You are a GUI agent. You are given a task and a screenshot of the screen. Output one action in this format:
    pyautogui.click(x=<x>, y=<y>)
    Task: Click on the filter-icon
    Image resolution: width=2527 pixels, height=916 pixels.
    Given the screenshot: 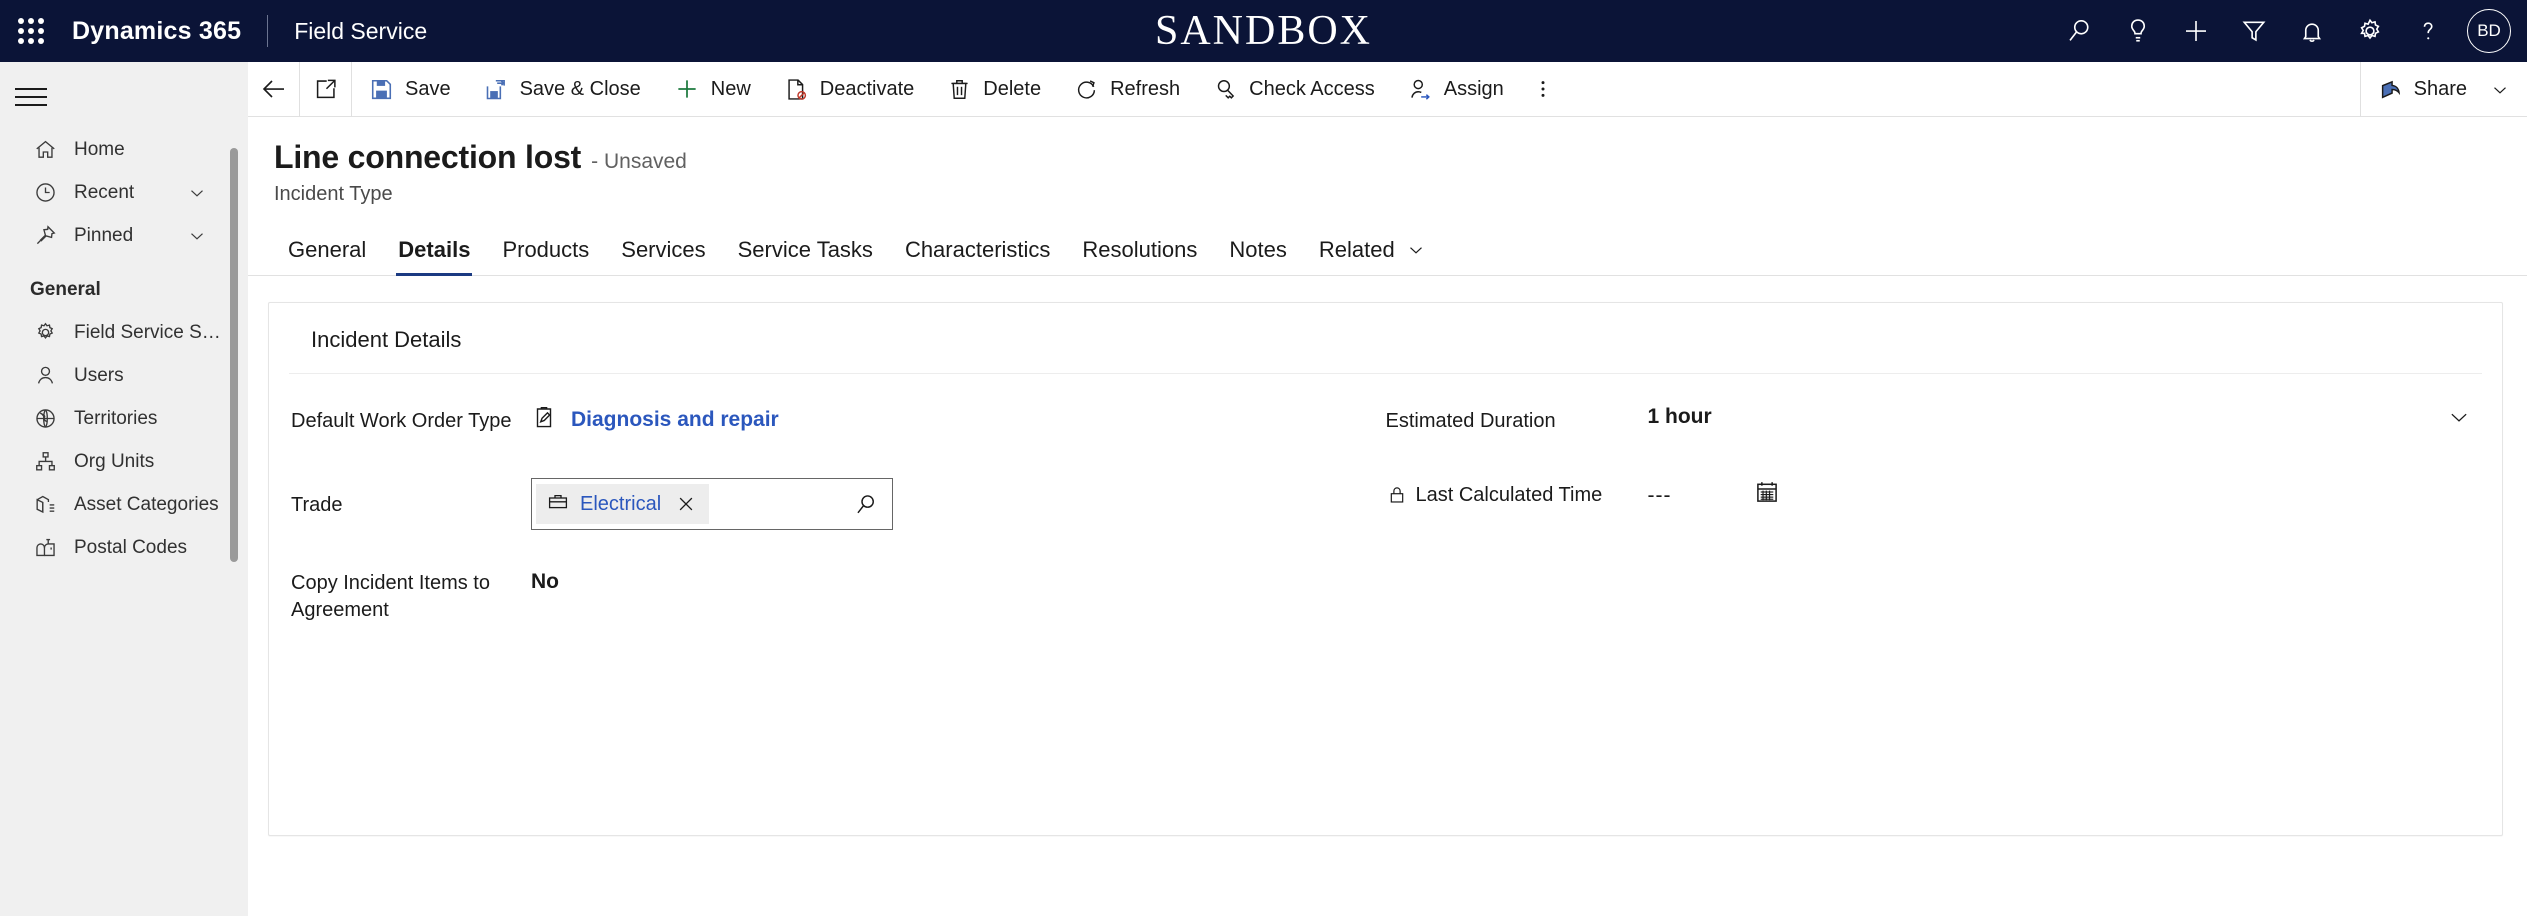 What is the action you would take?
    pyautogui.click(x=2254, y=31)
    